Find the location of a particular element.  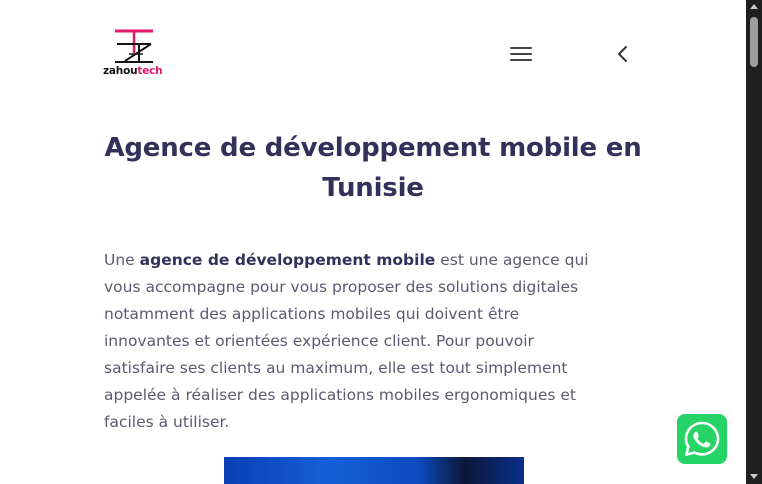

hamburger-icon-bar-bottom is located at coordinates (521, 60).